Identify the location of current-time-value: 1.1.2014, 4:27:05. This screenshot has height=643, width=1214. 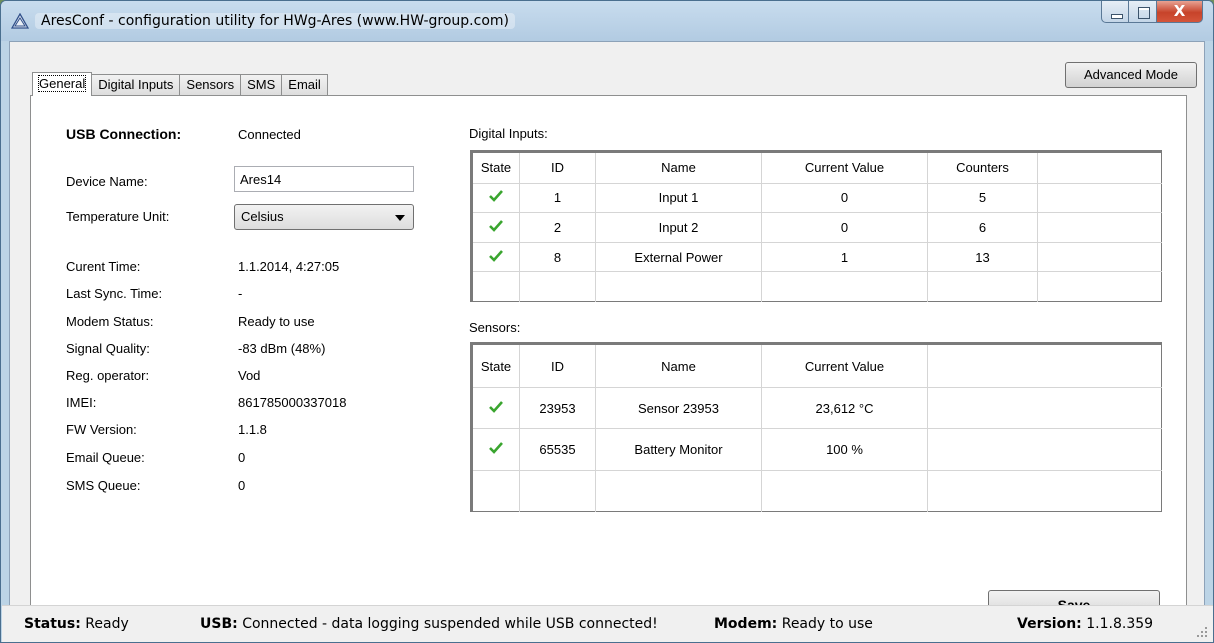
(289, 266).